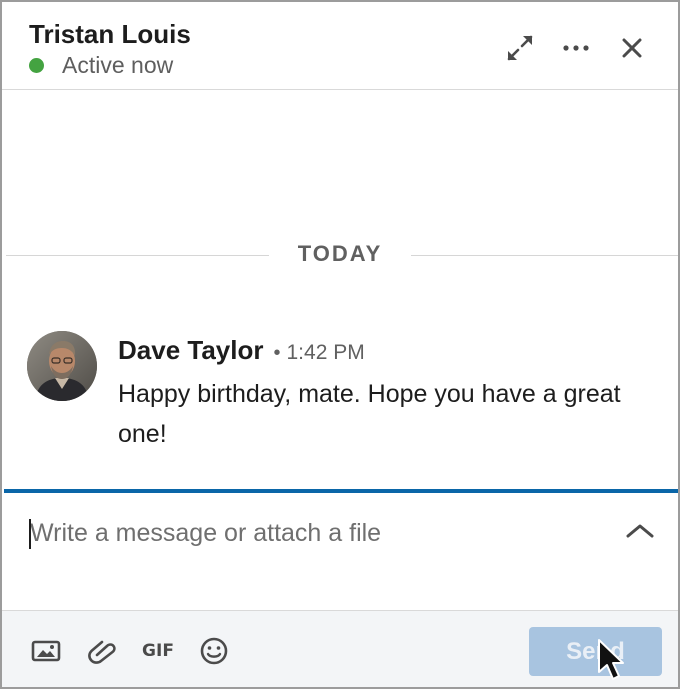 The width and height of the screenshot is (680, 689). I want to click on text-caret, so click(30, 534).